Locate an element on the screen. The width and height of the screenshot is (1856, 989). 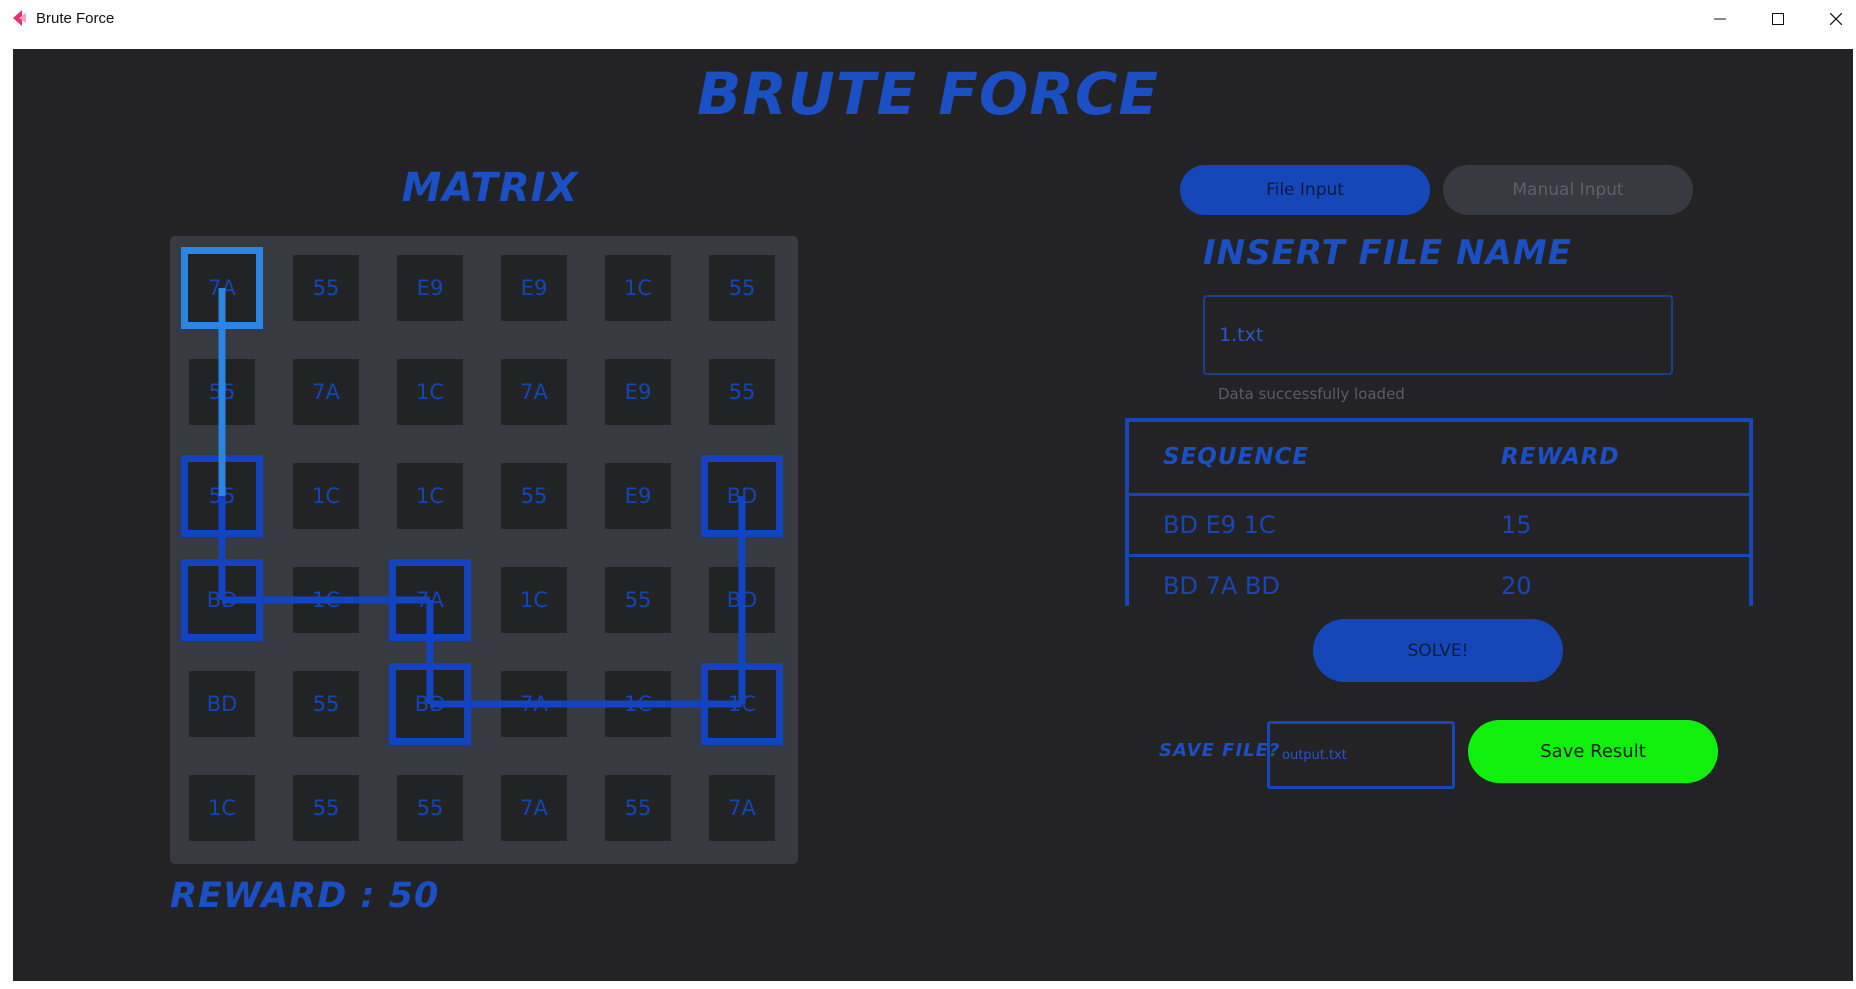
reward-cell: 20 is located at coordinates (1516, 586).